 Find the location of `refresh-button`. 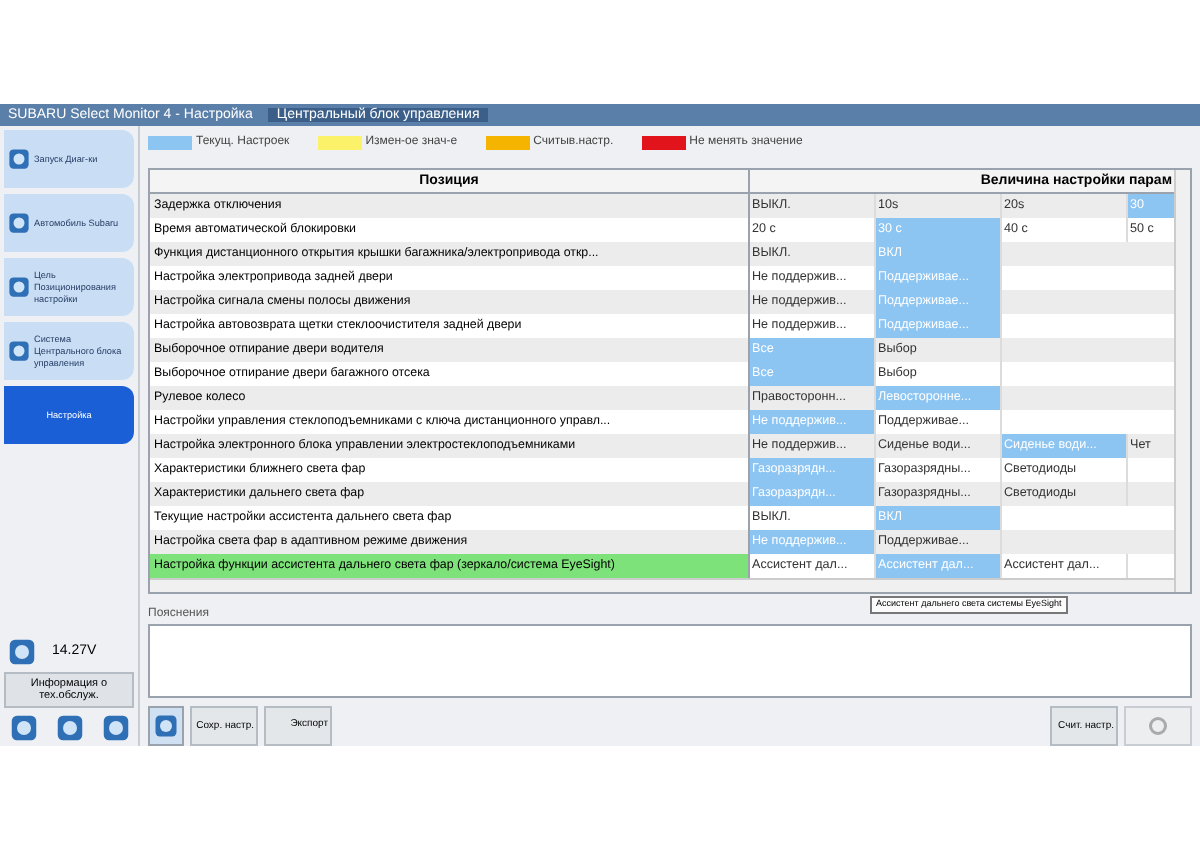

refresh-button is located at coordinates (1158, 726).